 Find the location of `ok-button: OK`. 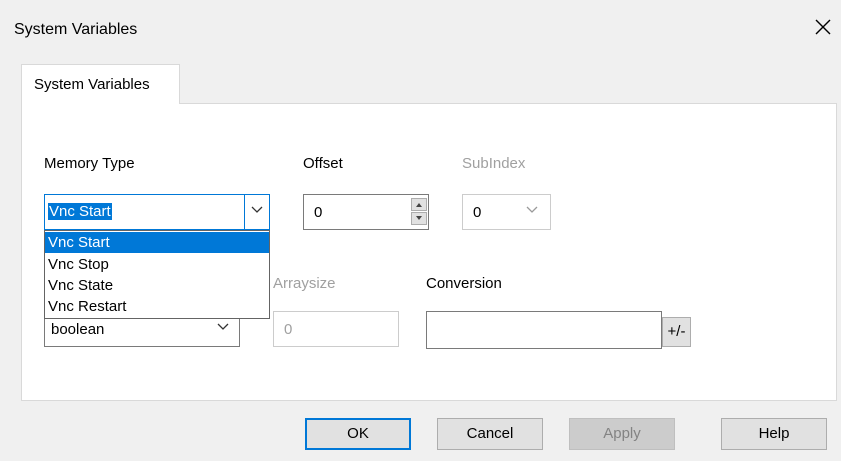

ok-button: OK is located at coordinates (358, 434).